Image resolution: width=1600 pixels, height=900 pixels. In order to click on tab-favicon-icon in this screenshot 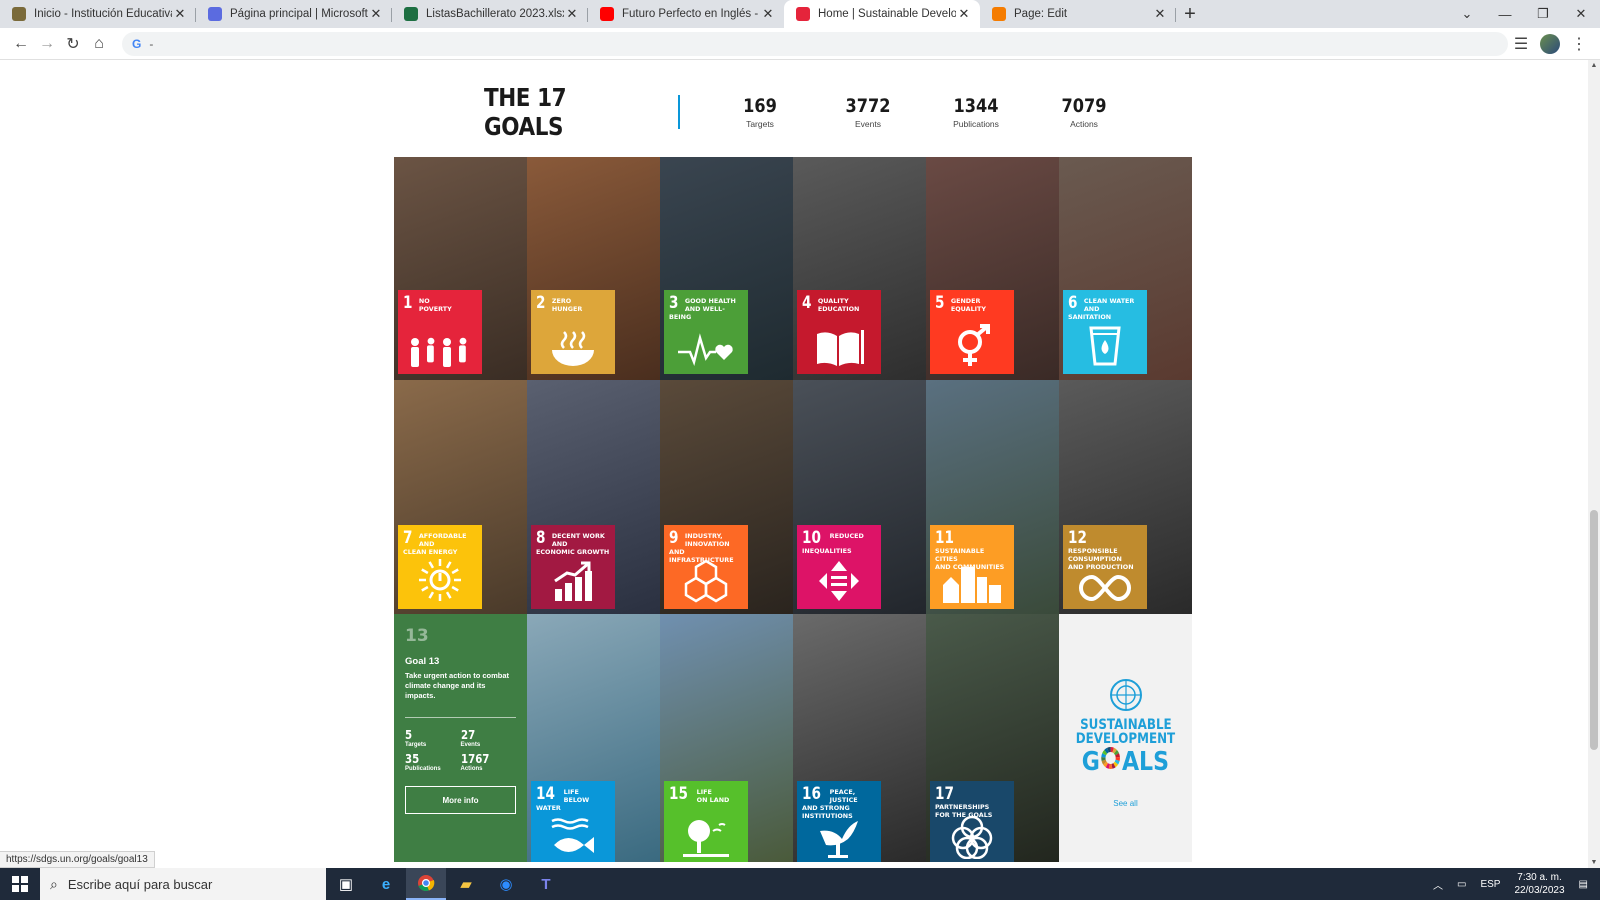, I will do `click(999, 14)`.